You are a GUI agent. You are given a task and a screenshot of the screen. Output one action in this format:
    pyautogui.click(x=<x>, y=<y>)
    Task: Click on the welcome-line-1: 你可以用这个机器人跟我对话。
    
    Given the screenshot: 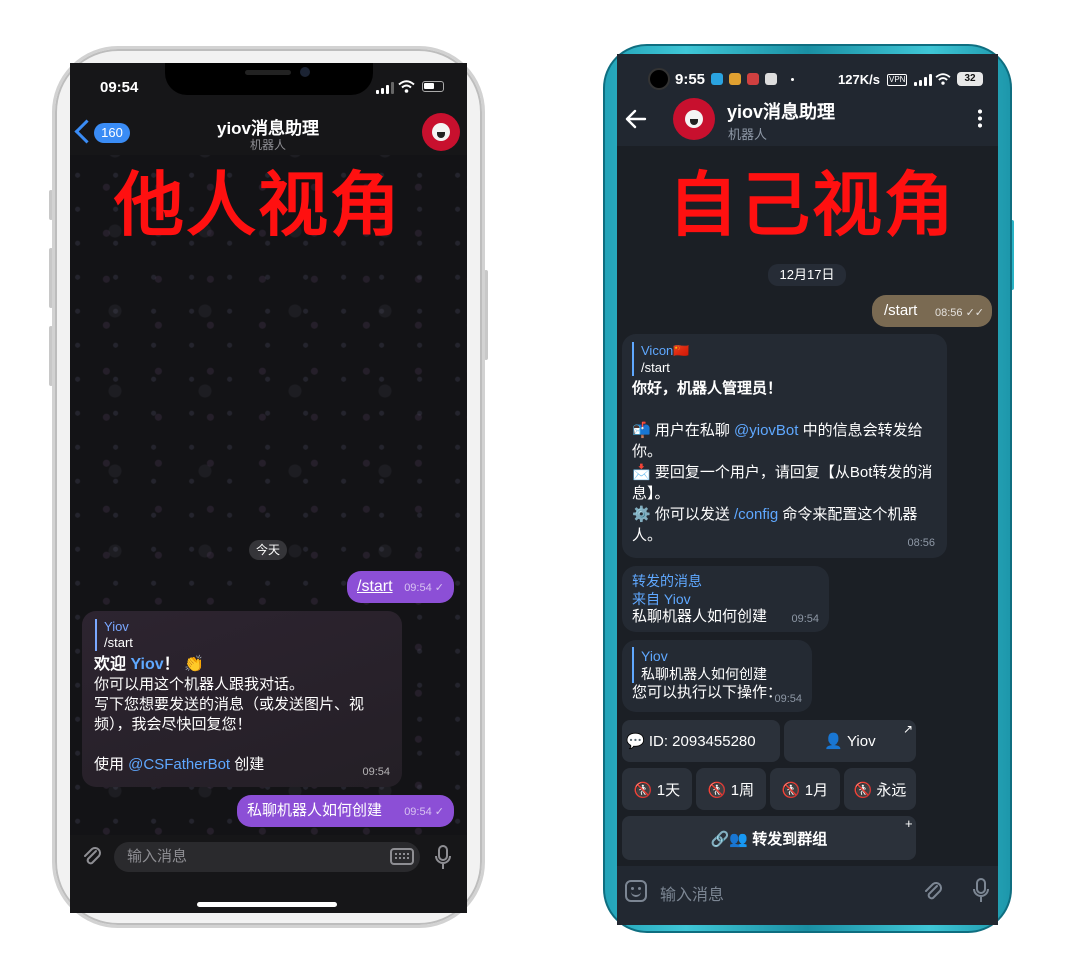 What is the action you would take?
    pyautogui.click(x=199, y=684)
    